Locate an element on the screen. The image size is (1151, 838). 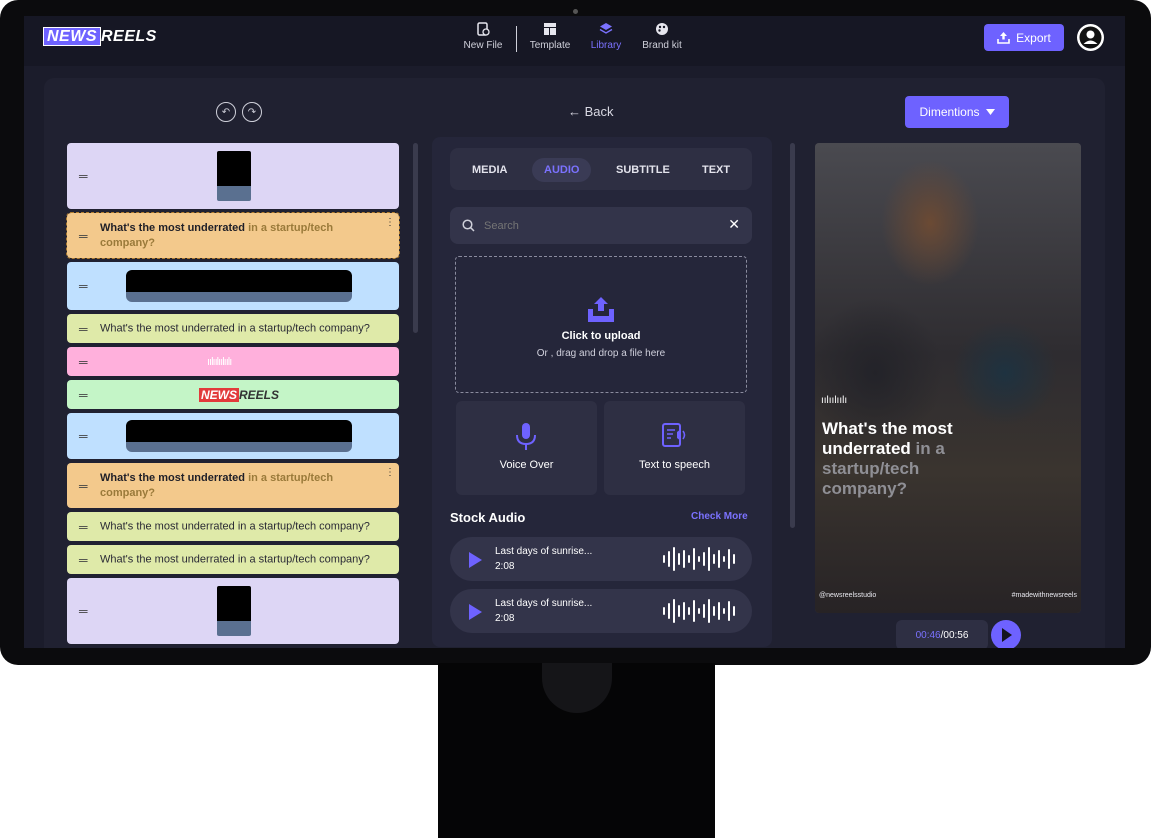
user-avatar is located at coordinates (1090, 37).